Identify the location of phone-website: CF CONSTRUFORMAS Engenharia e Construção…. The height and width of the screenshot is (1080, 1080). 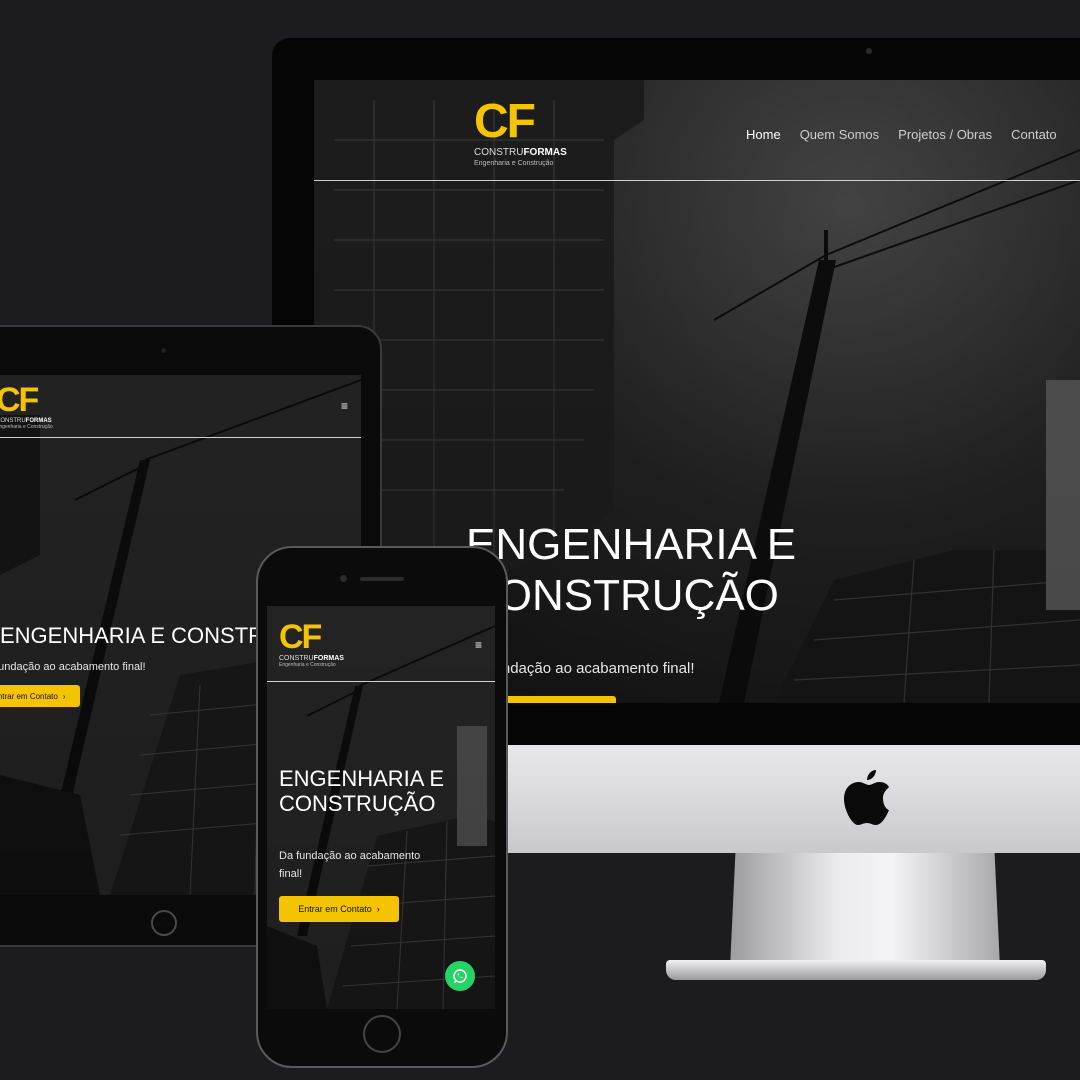
(381, 807).